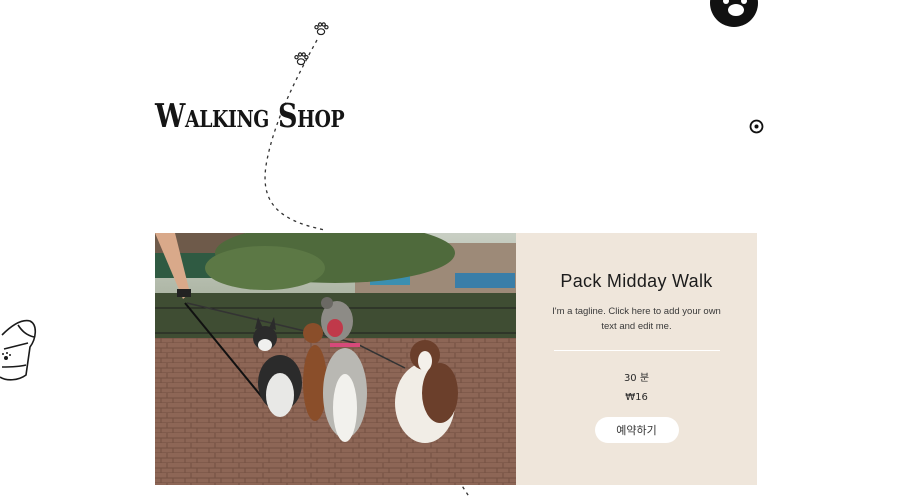  What do you see at coordinates (756, 126) in the screenshot?
I see `target-icon` at bounding box center [756, 126].